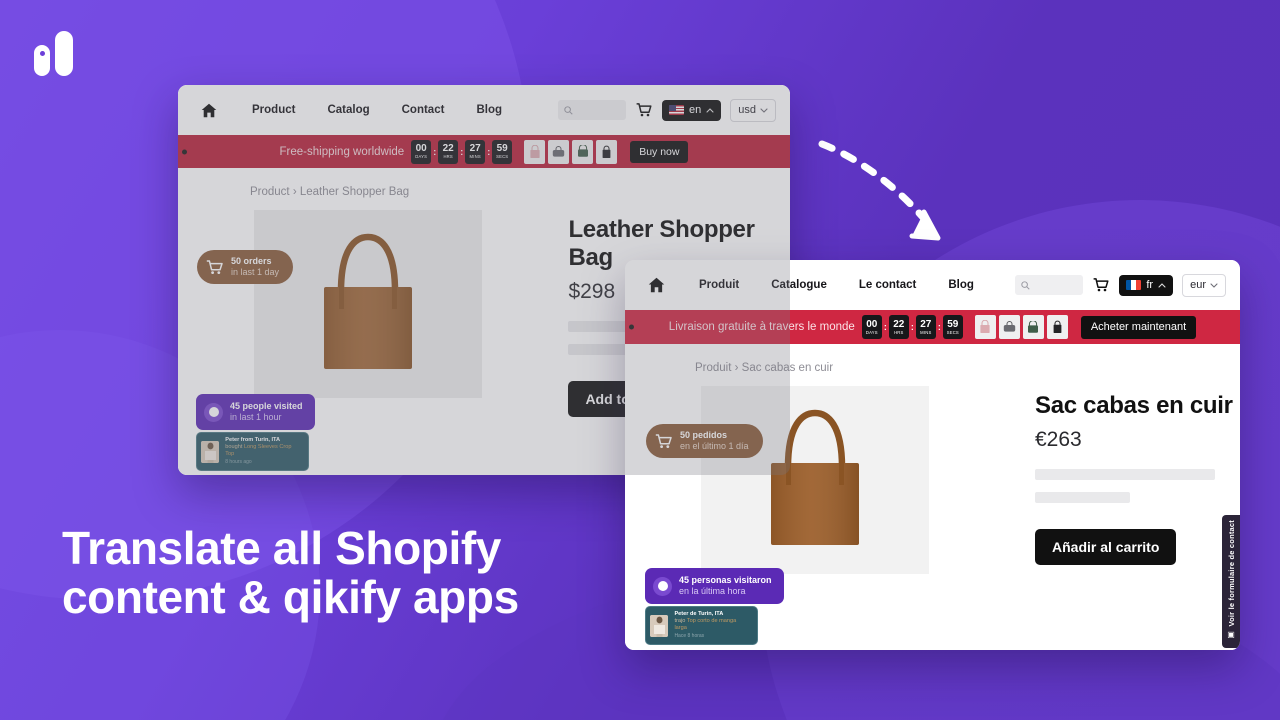 The height and width of the screenshot is (720, 1280). Describe the element at coordinates (484, 192) in the screenshot. I see `breadcrumb: Product › Leather Shopper Bag` at that location.